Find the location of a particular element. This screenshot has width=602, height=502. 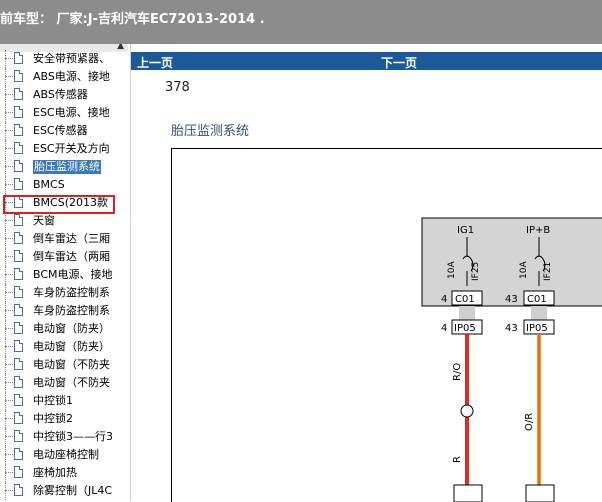

fuse2-wire-gap is located at coordinates (539, 313).